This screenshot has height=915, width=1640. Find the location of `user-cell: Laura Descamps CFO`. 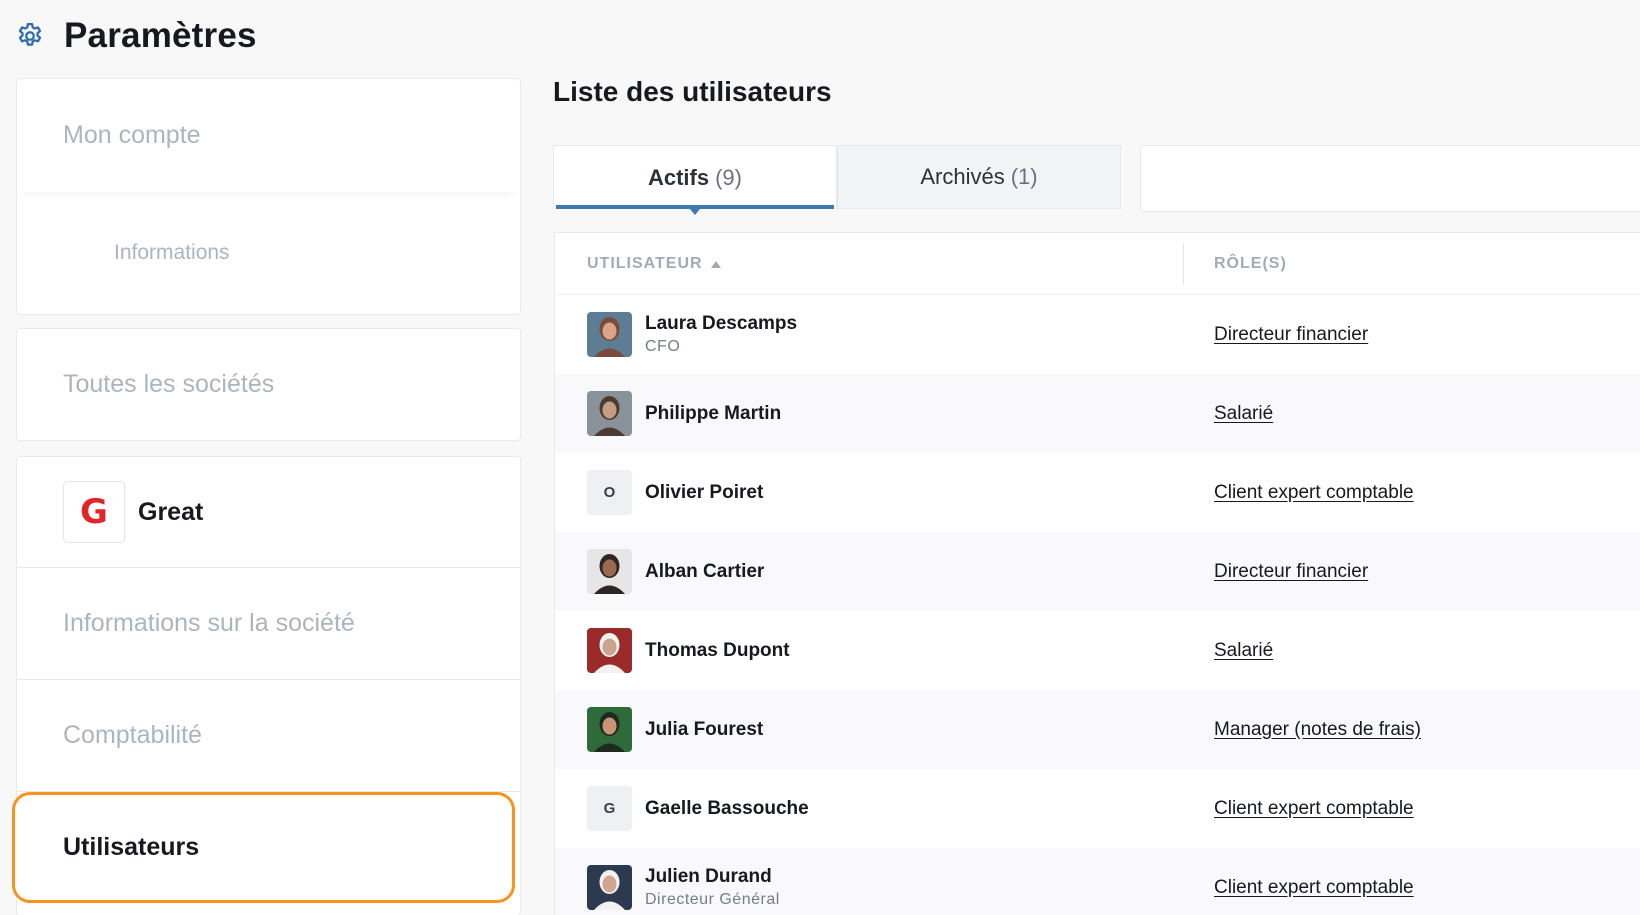

user-cell: Laura Descamps CFO is located at coordinates (721, 334).